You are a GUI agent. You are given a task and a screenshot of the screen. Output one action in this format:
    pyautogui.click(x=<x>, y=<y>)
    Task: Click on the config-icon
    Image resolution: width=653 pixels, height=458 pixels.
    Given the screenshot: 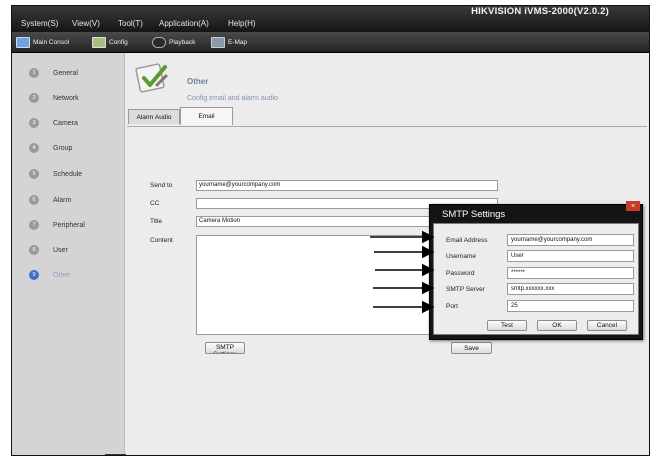 What is the action you would take?
    pyautogui.click(x=99, y=42)
    